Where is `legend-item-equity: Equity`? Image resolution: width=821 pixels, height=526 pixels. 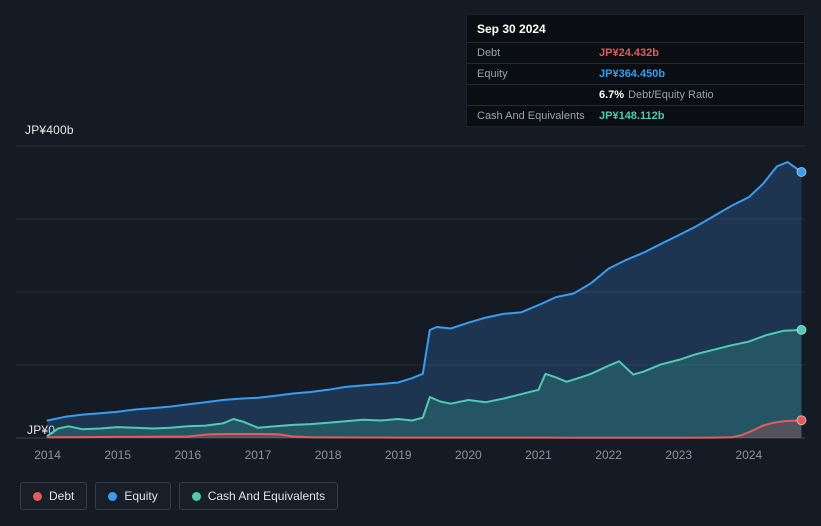
legend-item-equity: Equity is located at coordinates (133, 496).